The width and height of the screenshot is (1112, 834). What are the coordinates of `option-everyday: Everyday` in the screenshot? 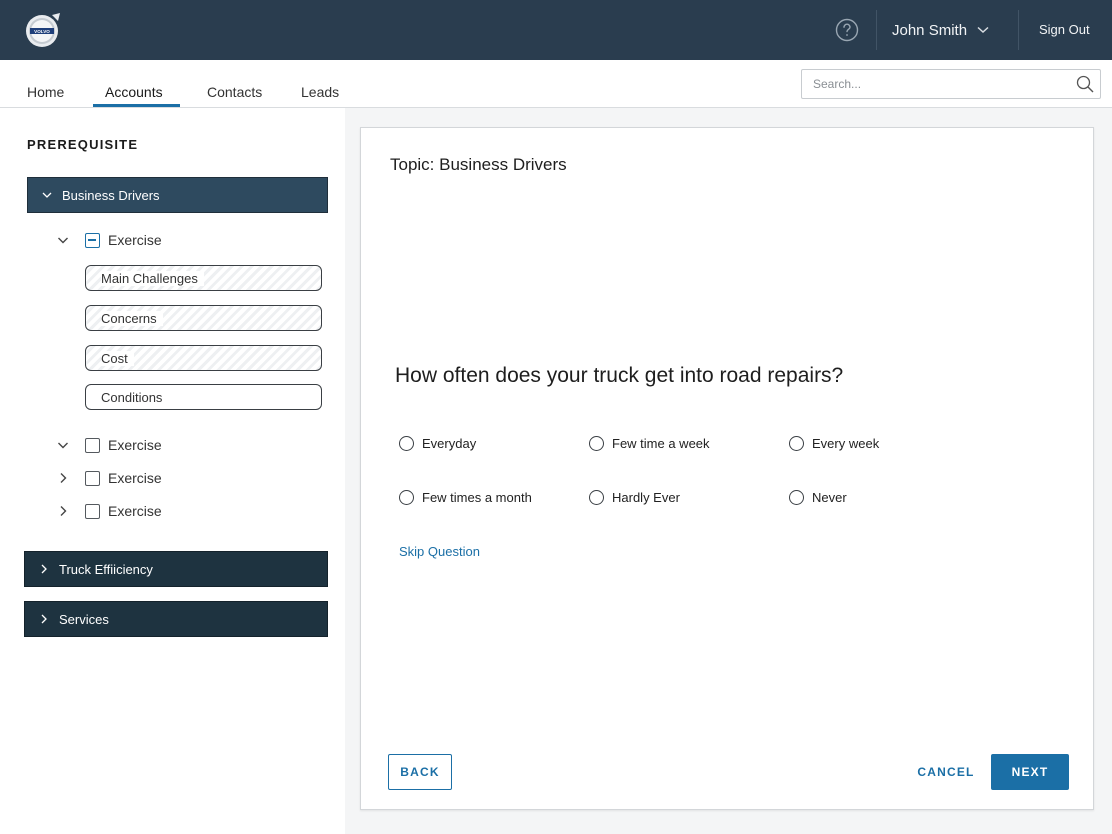 It's located at (437, 443).